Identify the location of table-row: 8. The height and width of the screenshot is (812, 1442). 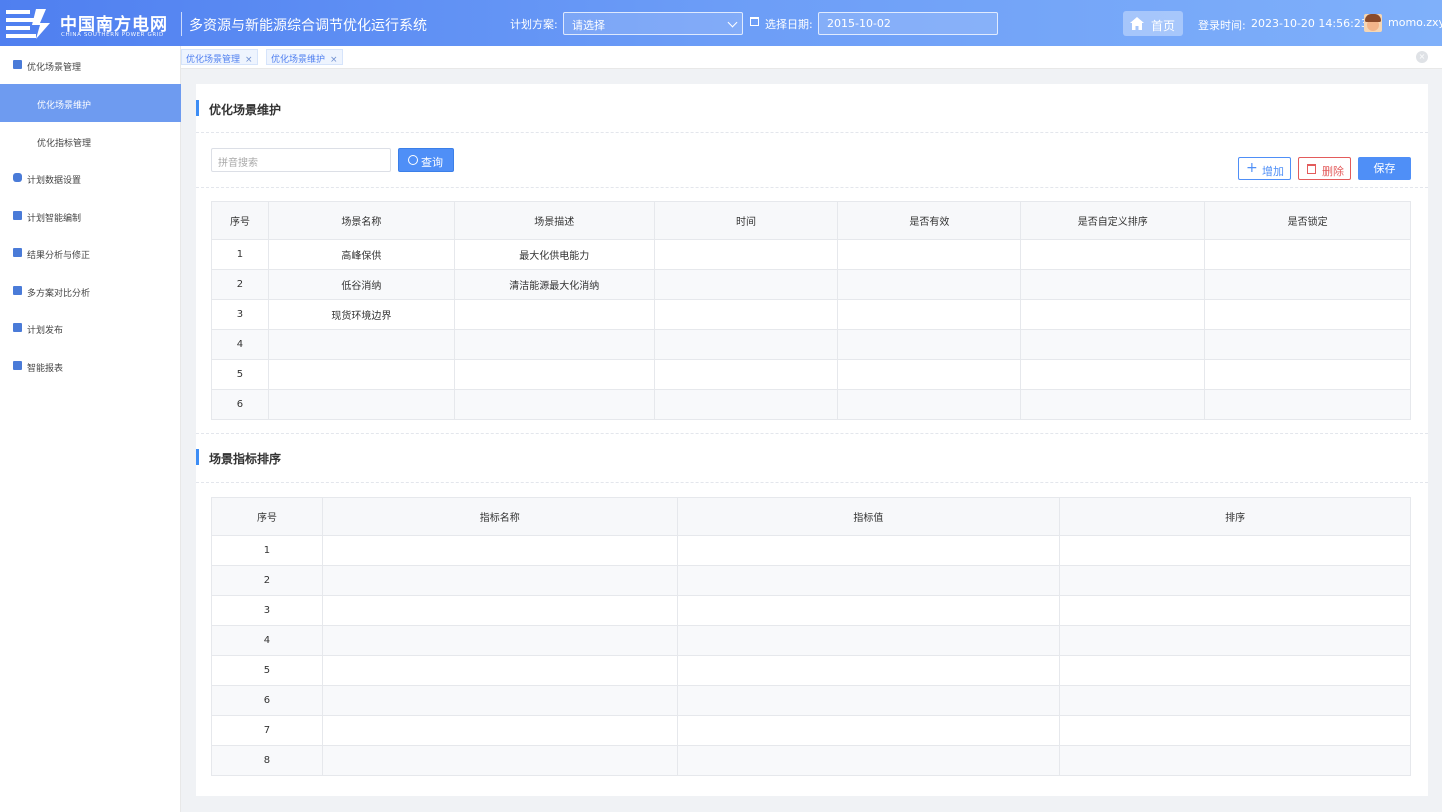
(811, 760).